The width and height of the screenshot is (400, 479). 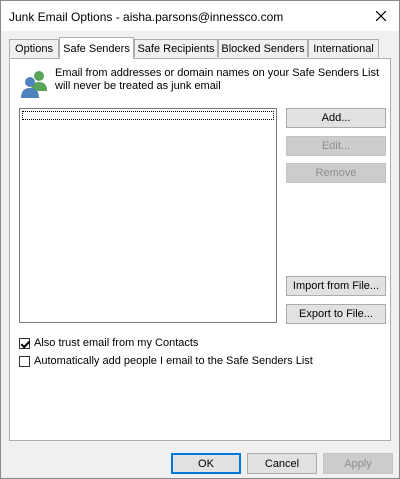 I want to click on cancel-button: Cancel, so click(x=282, y=463).